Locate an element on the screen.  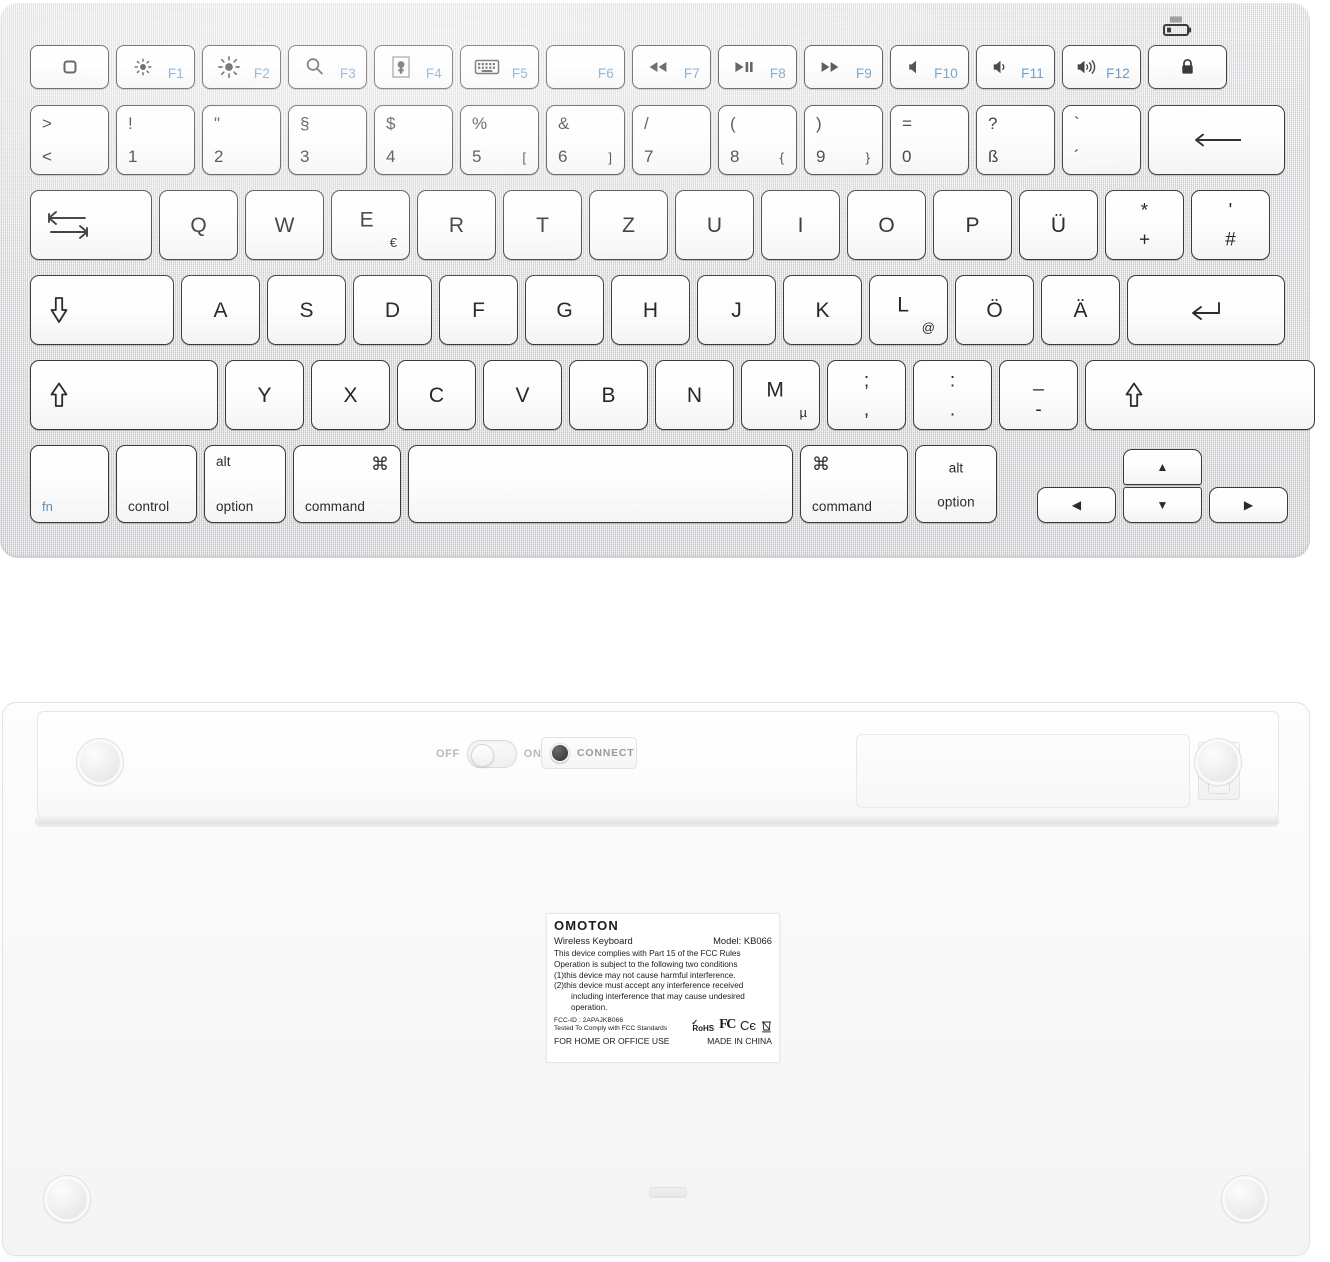
key-h: H is located at coordinates (650, 310).